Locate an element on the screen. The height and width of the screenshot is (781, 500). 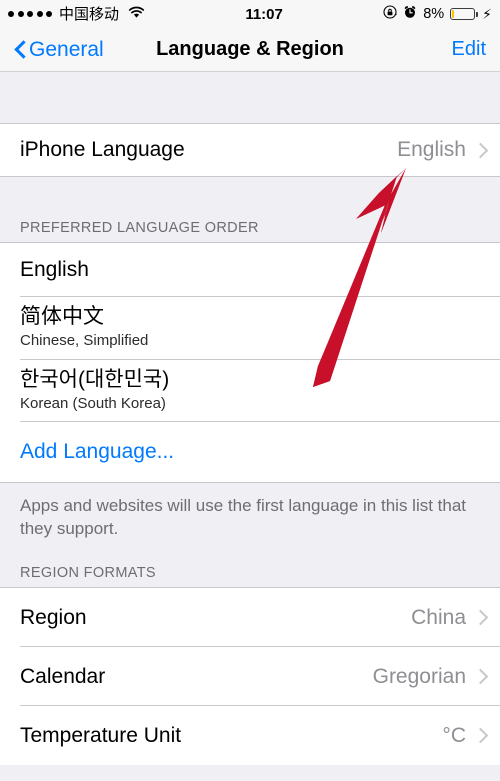
battery-icon is located at coordinates (464, 14).